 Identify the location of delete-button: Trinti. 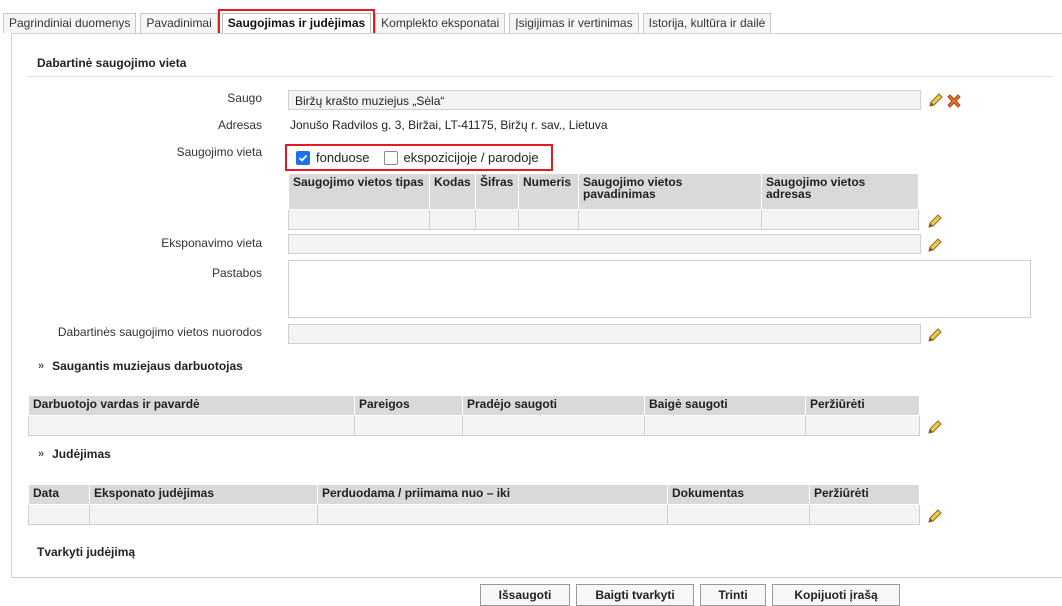
(733, 595).